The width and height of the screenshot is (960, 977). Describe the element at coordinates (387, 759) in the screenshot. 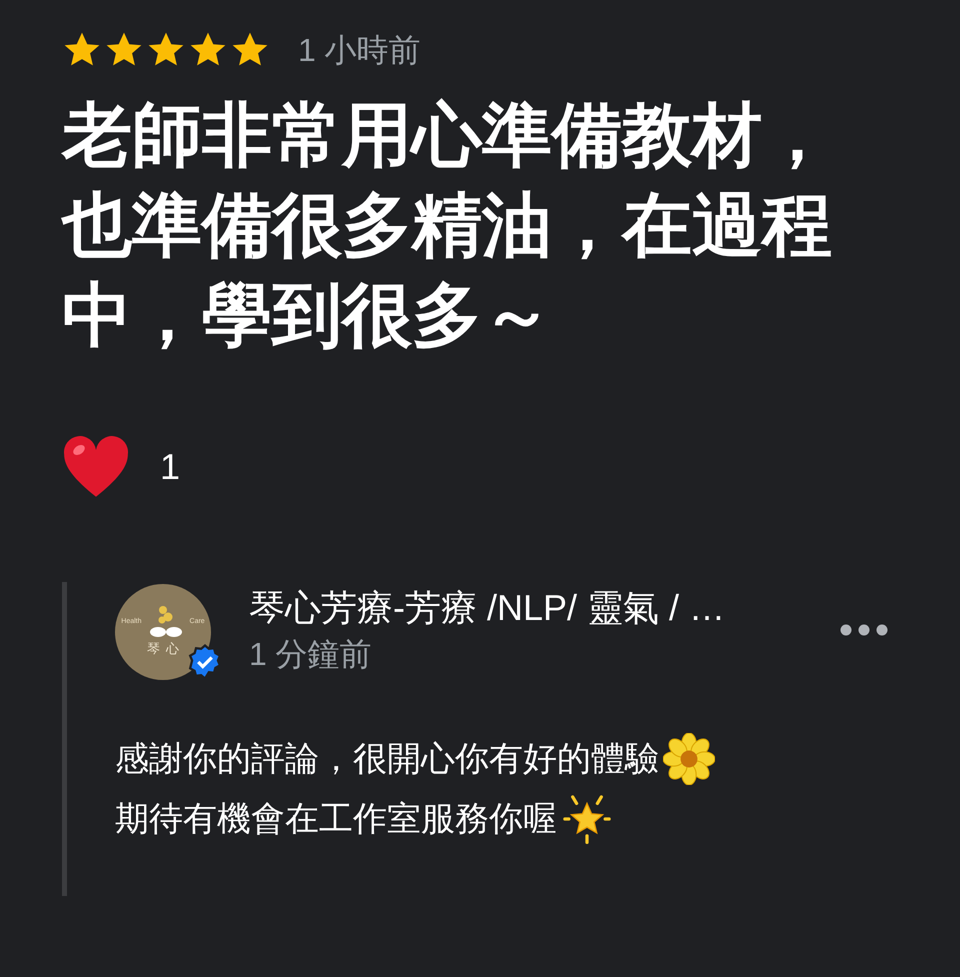

I see `reply-text: 感謝你的評論，很開心你有好的體驗` at that location.